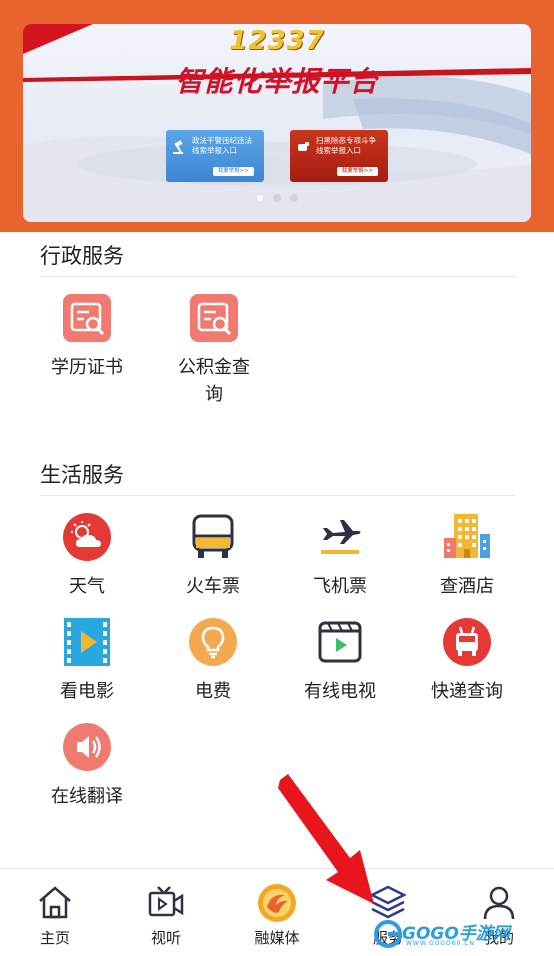 This screenshot has width=554, height=956. I want to click on tab-video: 视听, so click(166, 915).